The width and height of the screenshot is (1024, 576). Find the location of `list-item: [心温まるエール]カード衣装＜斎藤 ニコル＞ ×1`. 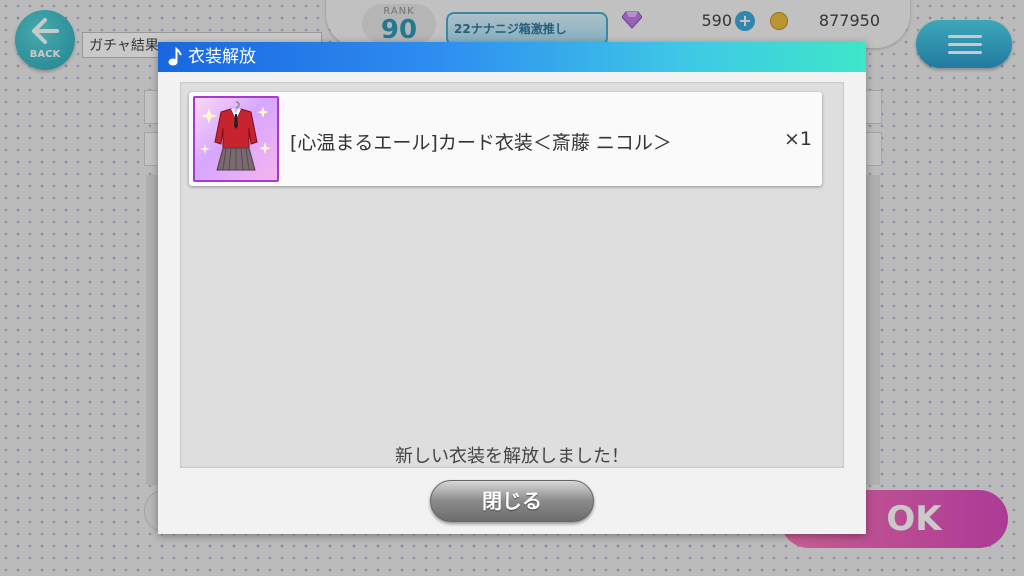

list-item: [心温まるエール]カード衣装＜斎藤 ニコル＞ ×1 is located at coordinates (505, 139).